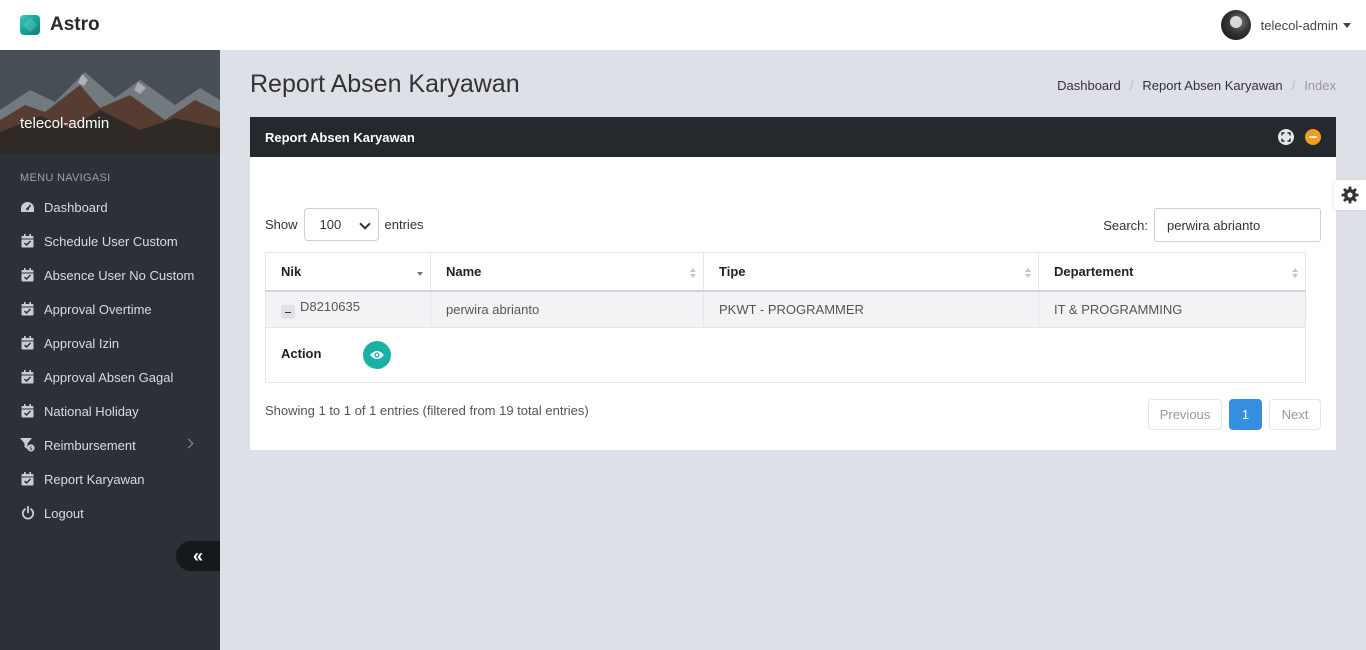 The image size is (1366, 650). I want to click on entries-length: Show 100 entries, so click(344, 224).